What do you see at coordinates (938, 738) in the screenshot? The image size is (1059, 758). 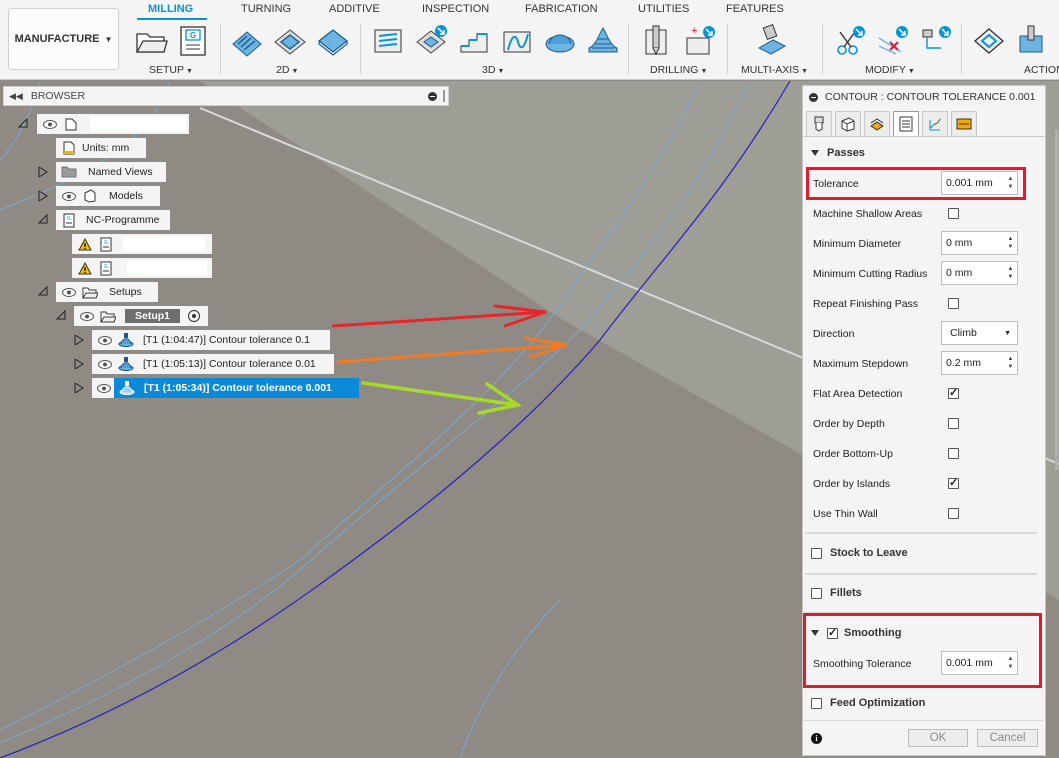 I see `ok-button: OK` at bounding box center [938, 738].